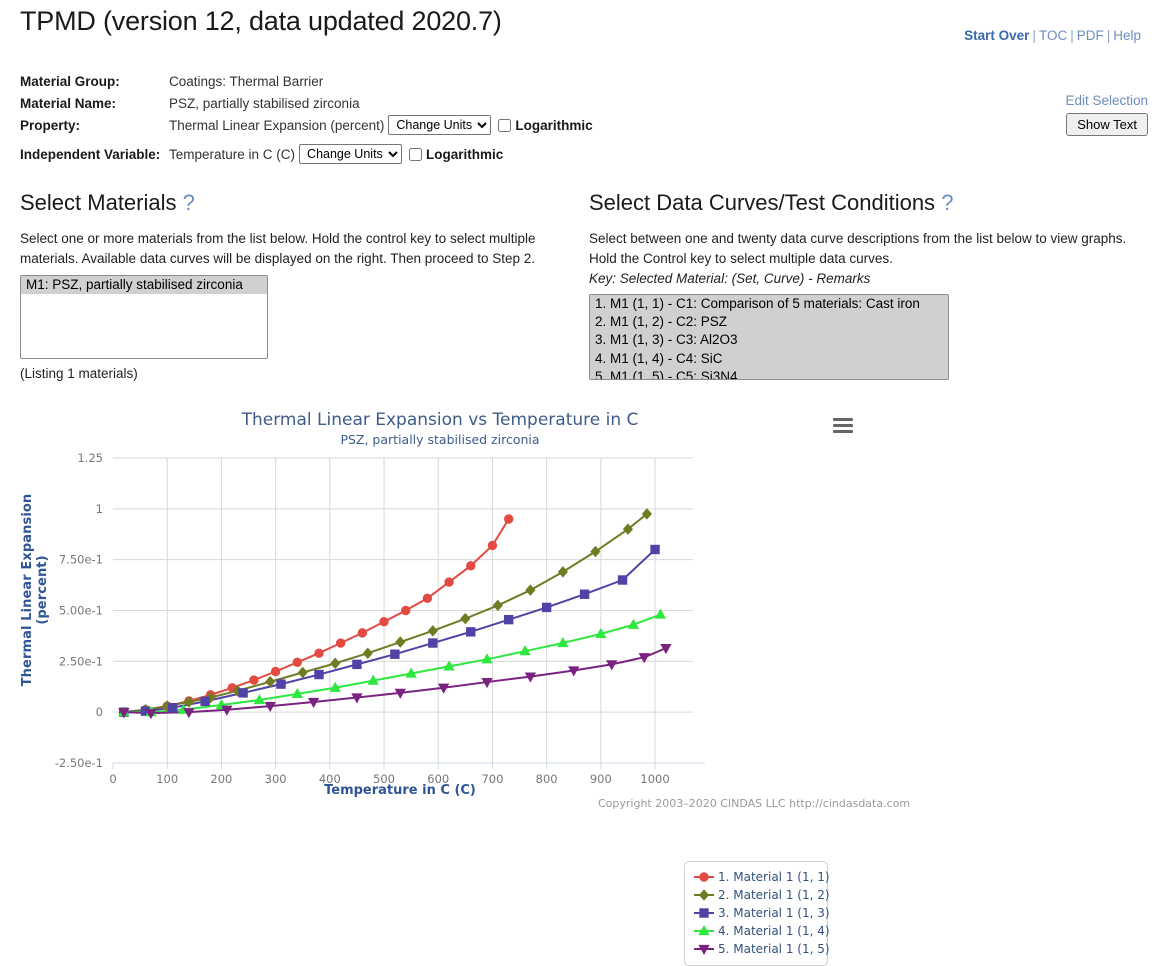 The width and height of the screenshot is (1175, 966). What do you see at coordinates (99, 509) in the screenshot?
I see `y-axis-tick-label: 1` at bounding box center [99, 509].